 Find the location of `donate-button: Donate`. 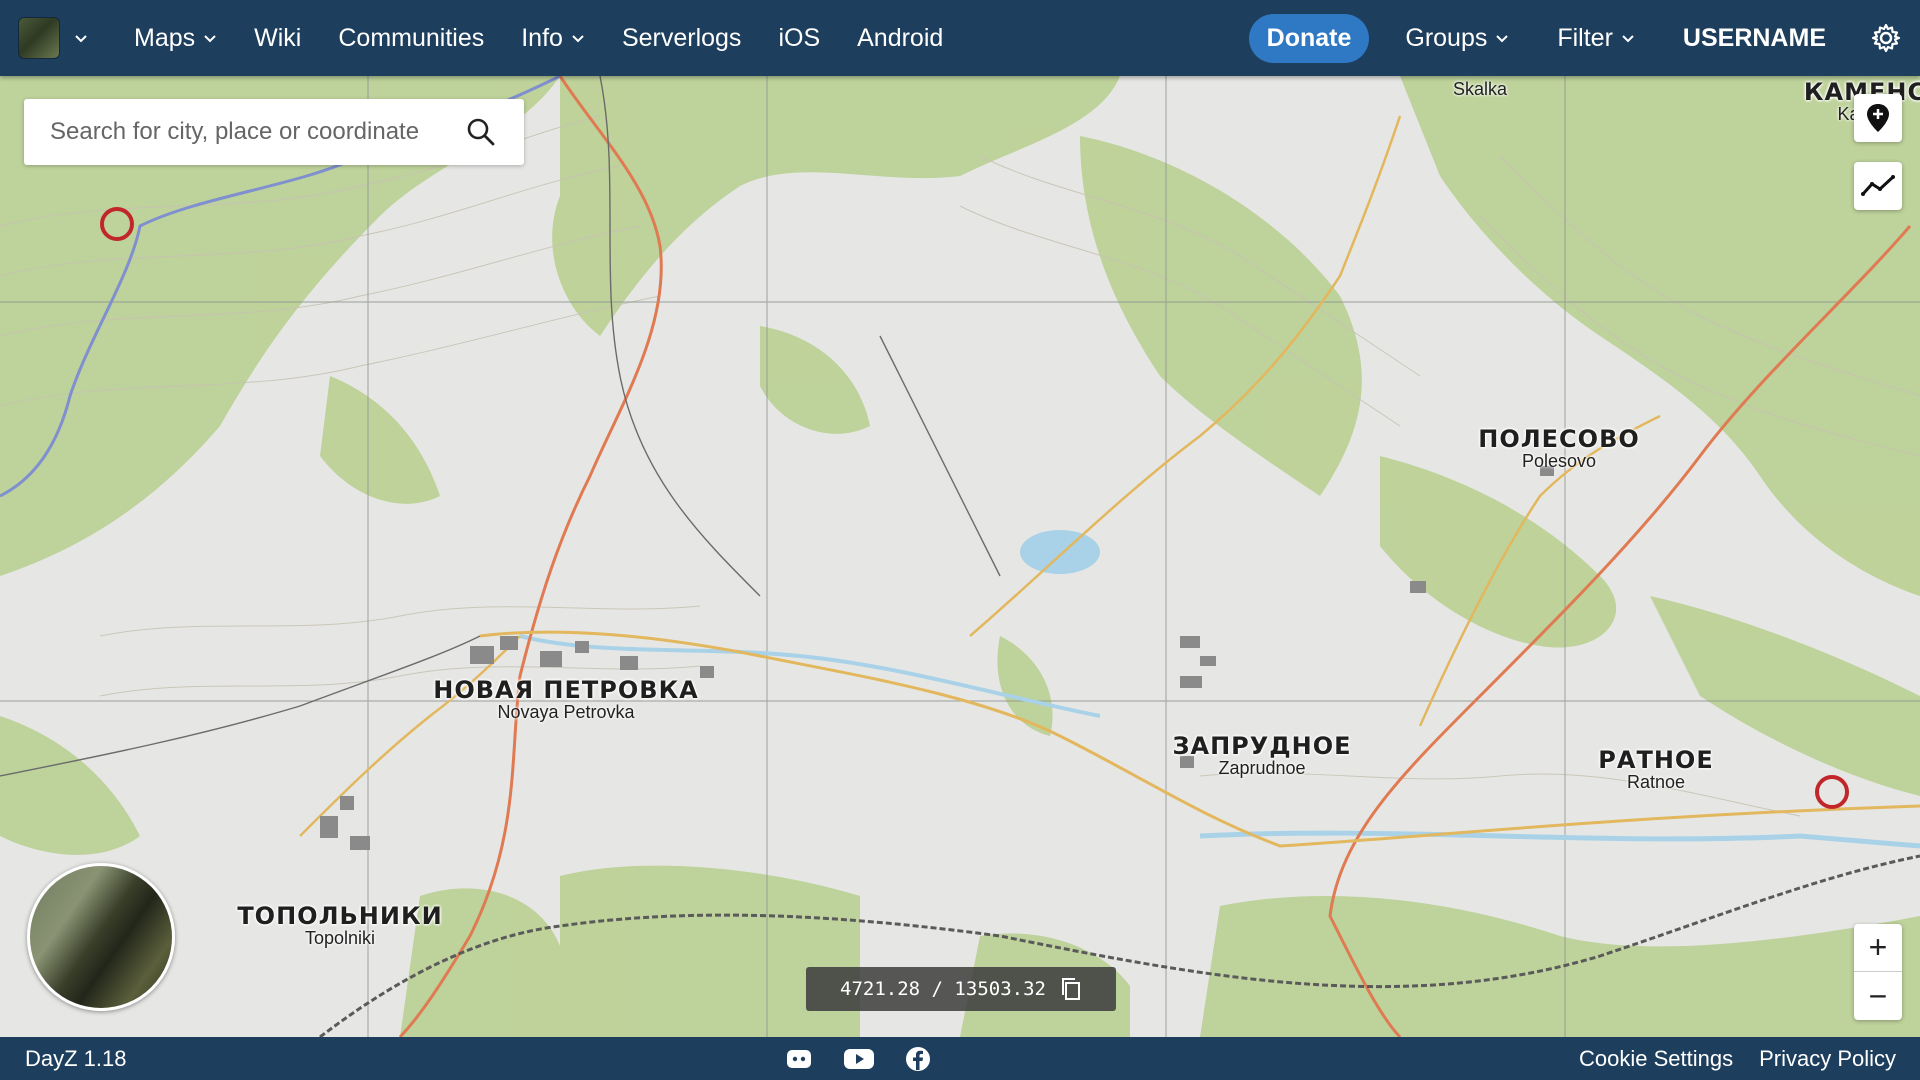

donate-button: Donate is located at coordinates (1309, 38).